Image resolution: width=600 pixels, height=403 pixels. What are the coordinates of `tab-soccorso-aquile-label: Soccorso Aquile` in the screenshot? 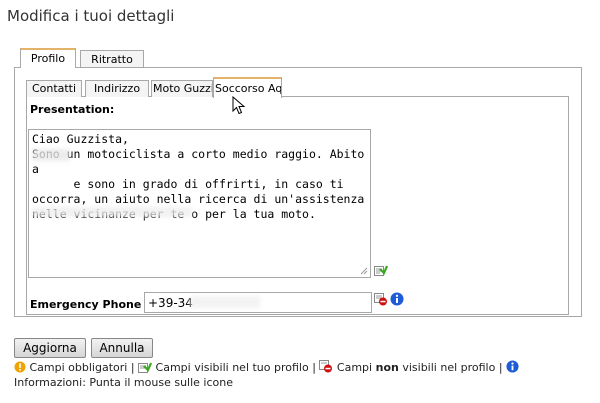 It's located at (248, 88).